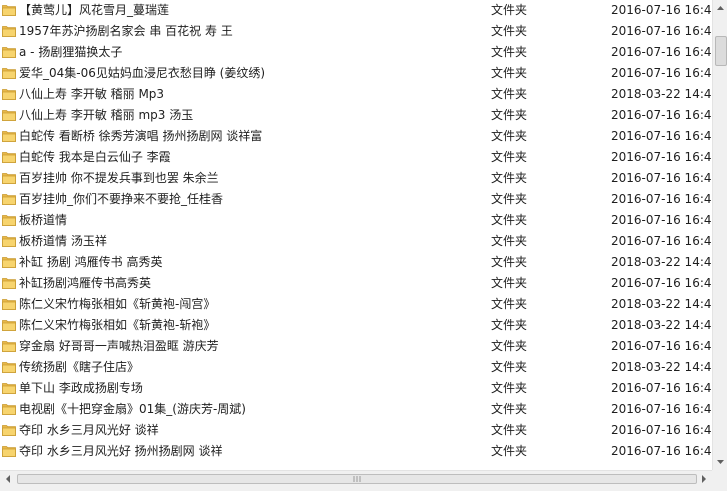 The height and width of the screenshot is (491, 727). What do you see at coordinates (719, 235) in the screenshot?
I see `vertical-scrollbar` at bounding box center [719, 235].